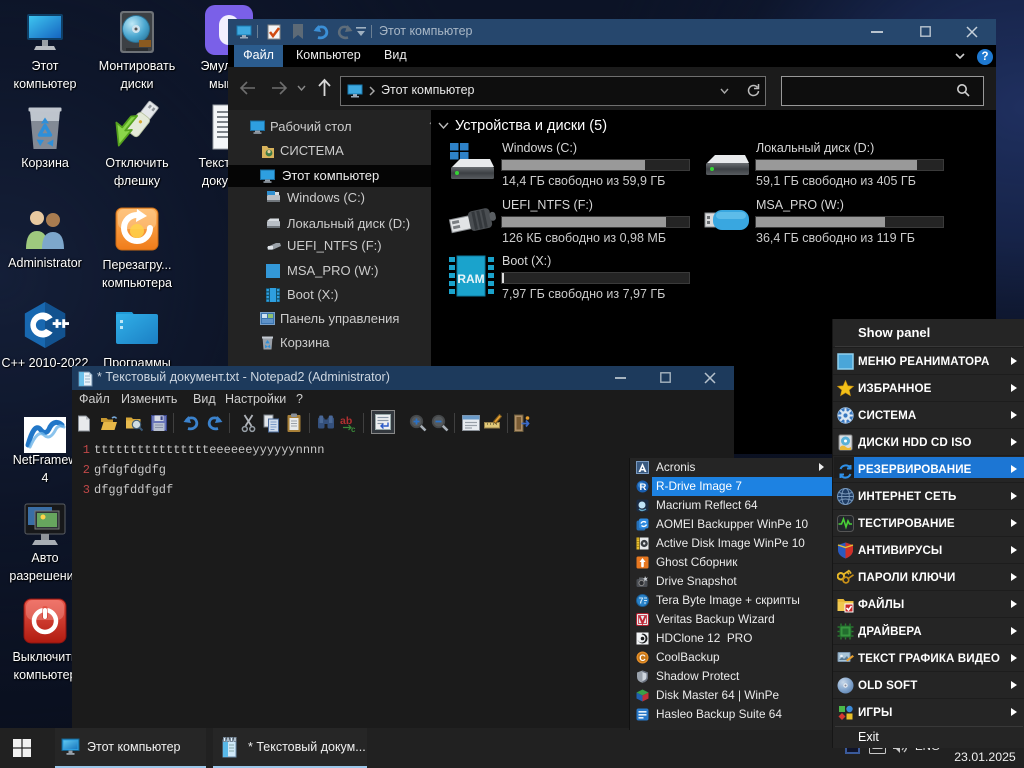 The height and width of the screenshot is (768, 1024). Describe the element at coordinates (470, 279) in the screenshot. I see `svg-text: RAM` at that location.